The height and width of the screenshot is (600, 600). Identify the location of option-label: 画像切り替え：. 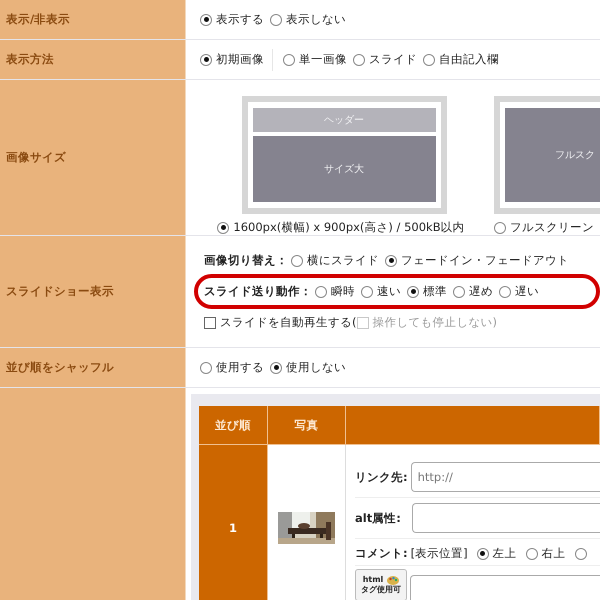
(246, 260).